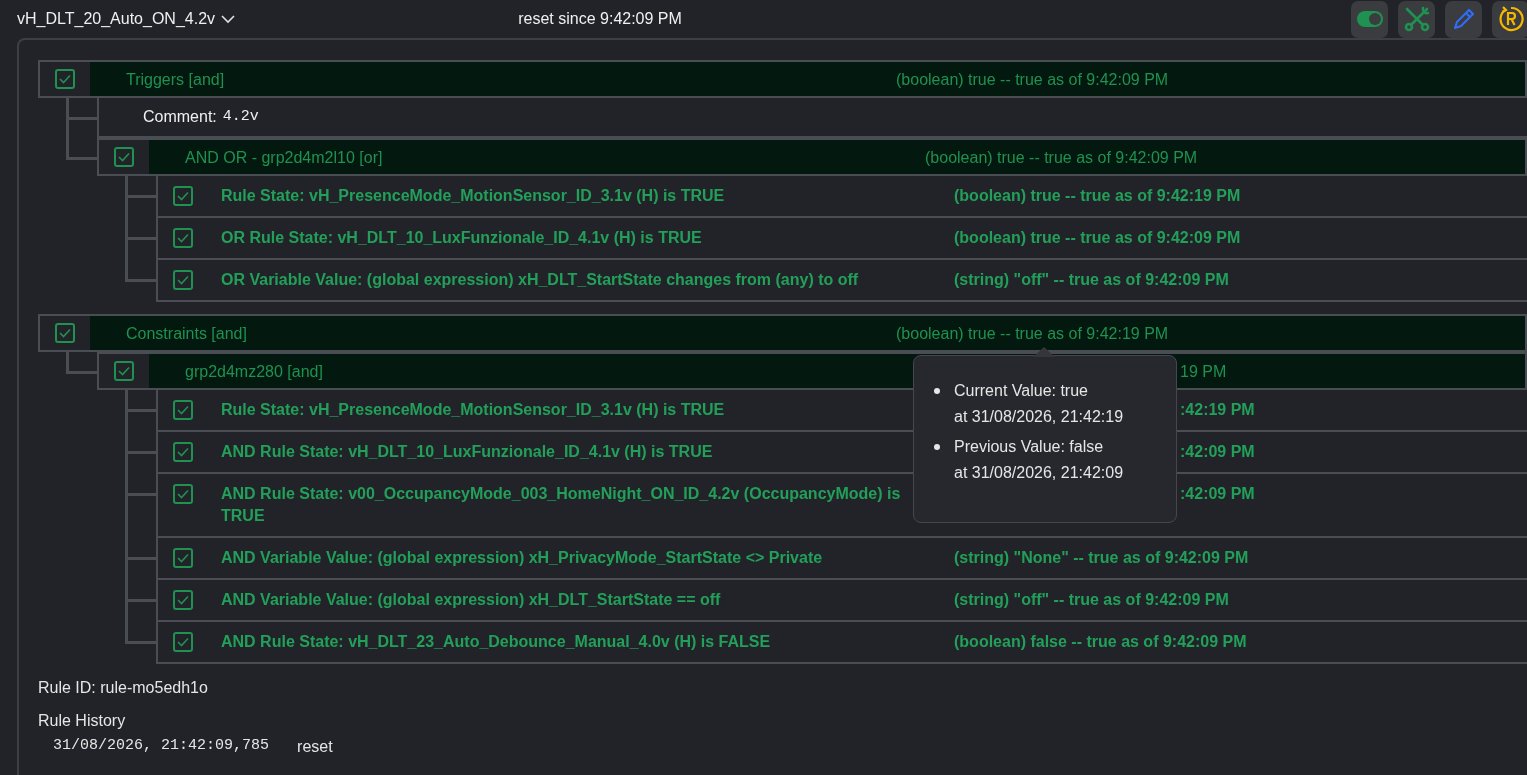 The height and width of the screenshot is (775, 1527). Describe the element at coordinates (1032, 333) in the screenshot. I see `group-value: (boolean) true -- true as of 9:42:19 PM` at that location.